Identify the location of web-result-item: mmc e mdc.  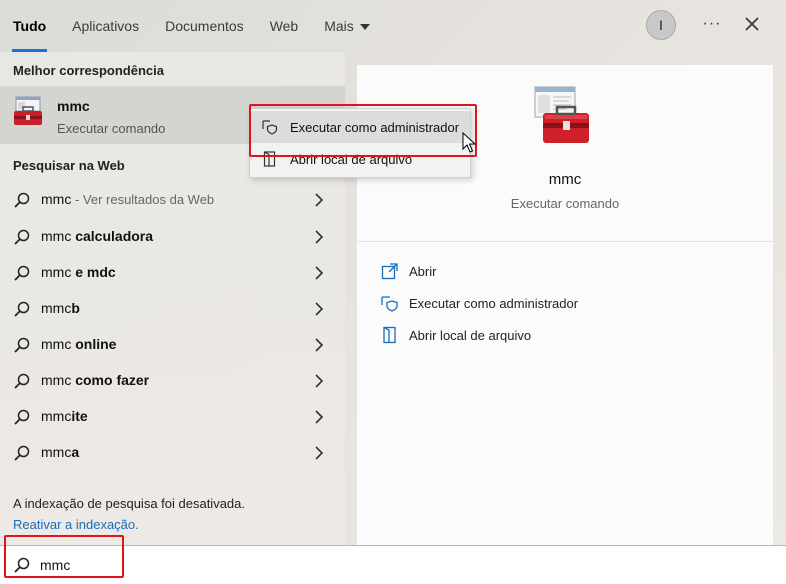
(172, 272).